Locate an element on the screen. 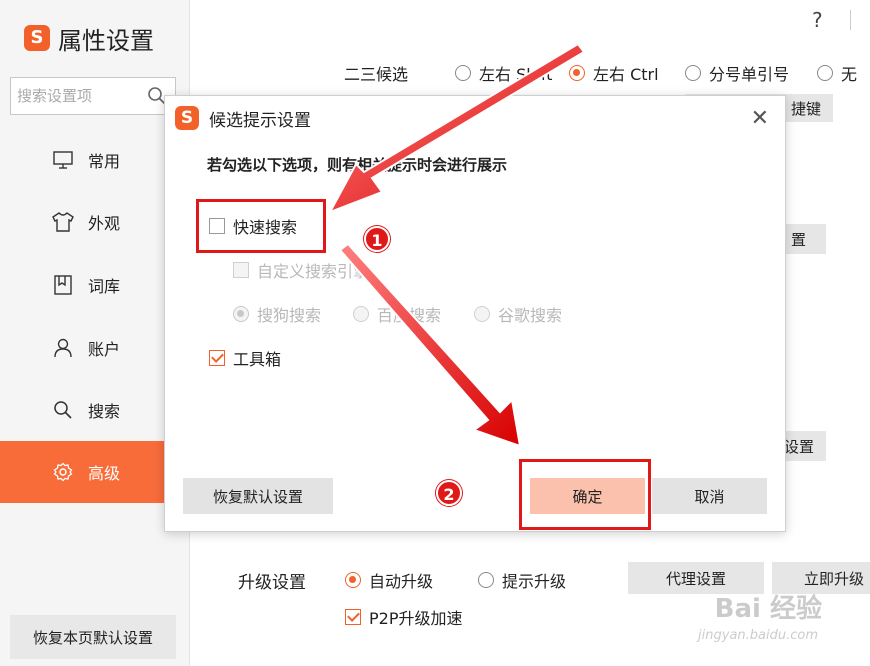 The height and width of the screenshot is (666, 870). watermark-logo: Bai 经验 is located at coordinates (768, 609).